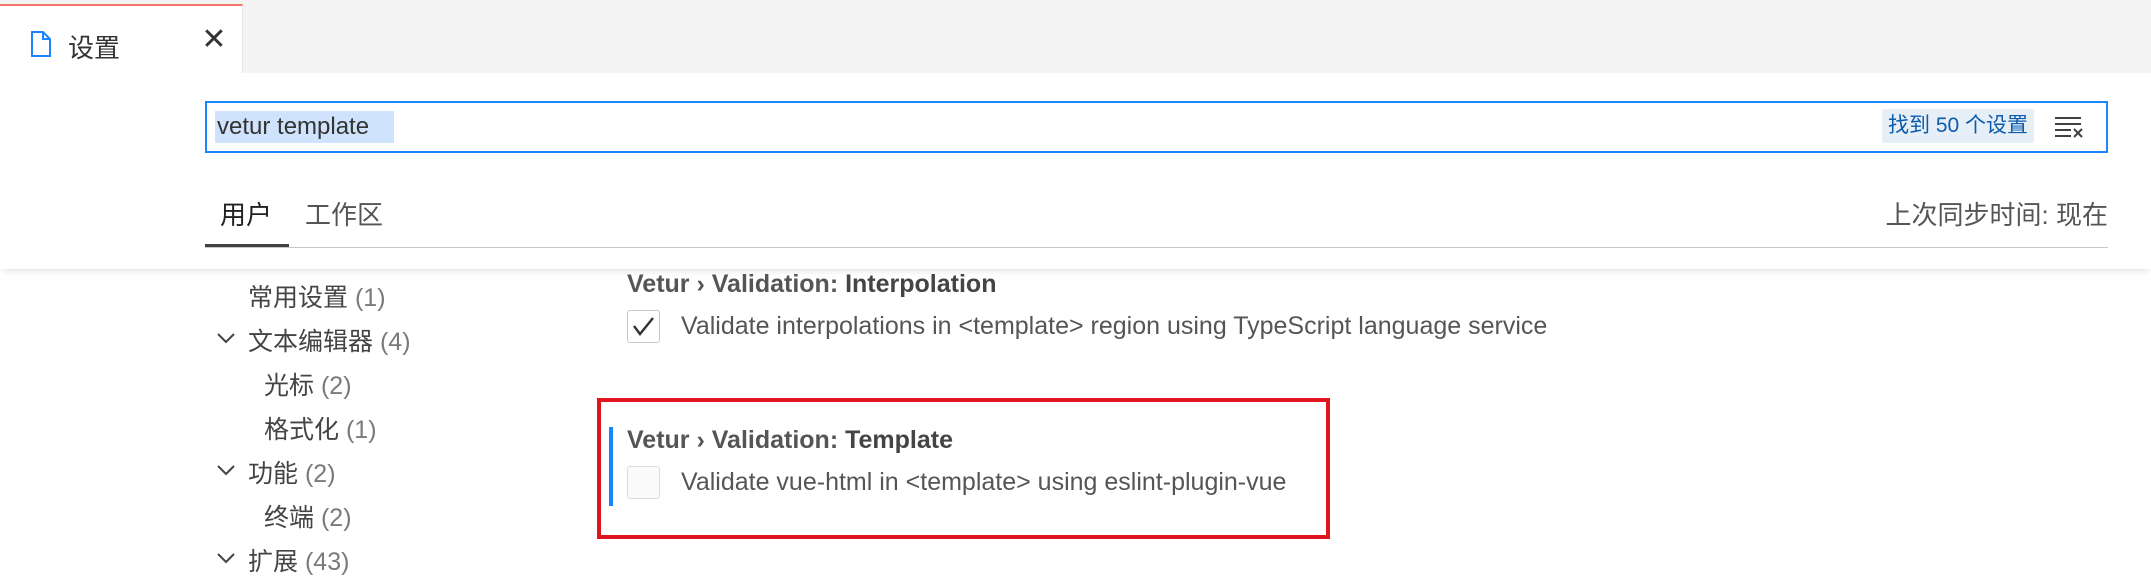 The height and width of the screenshot is (578, 2151). I want to click on toc-item-cursor: 光标 (2), so click(308, 384).